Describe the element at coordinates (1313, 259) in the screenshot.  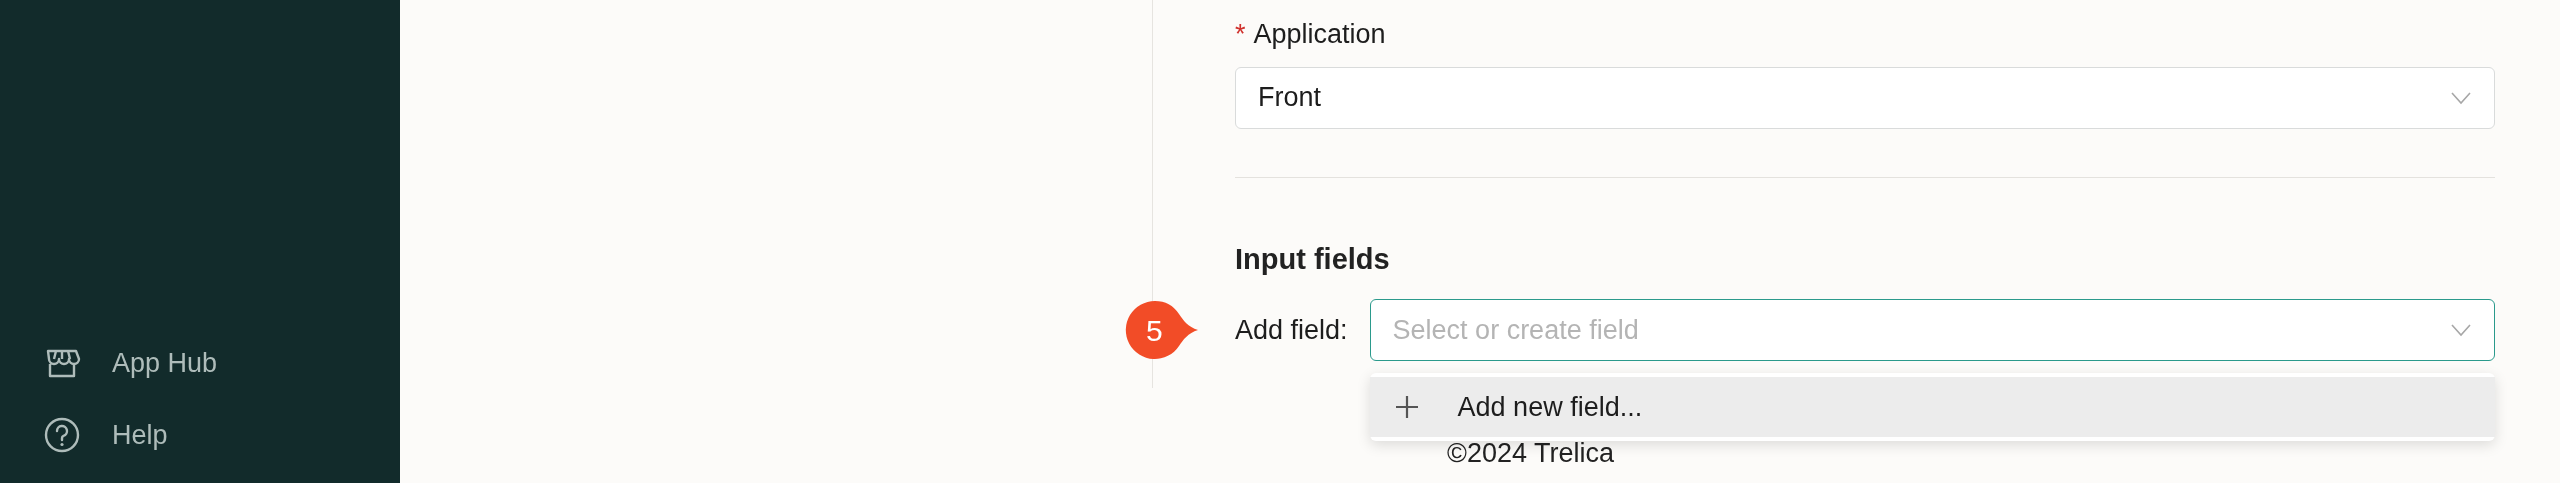
I see `section-heading: Input fields` at that location.